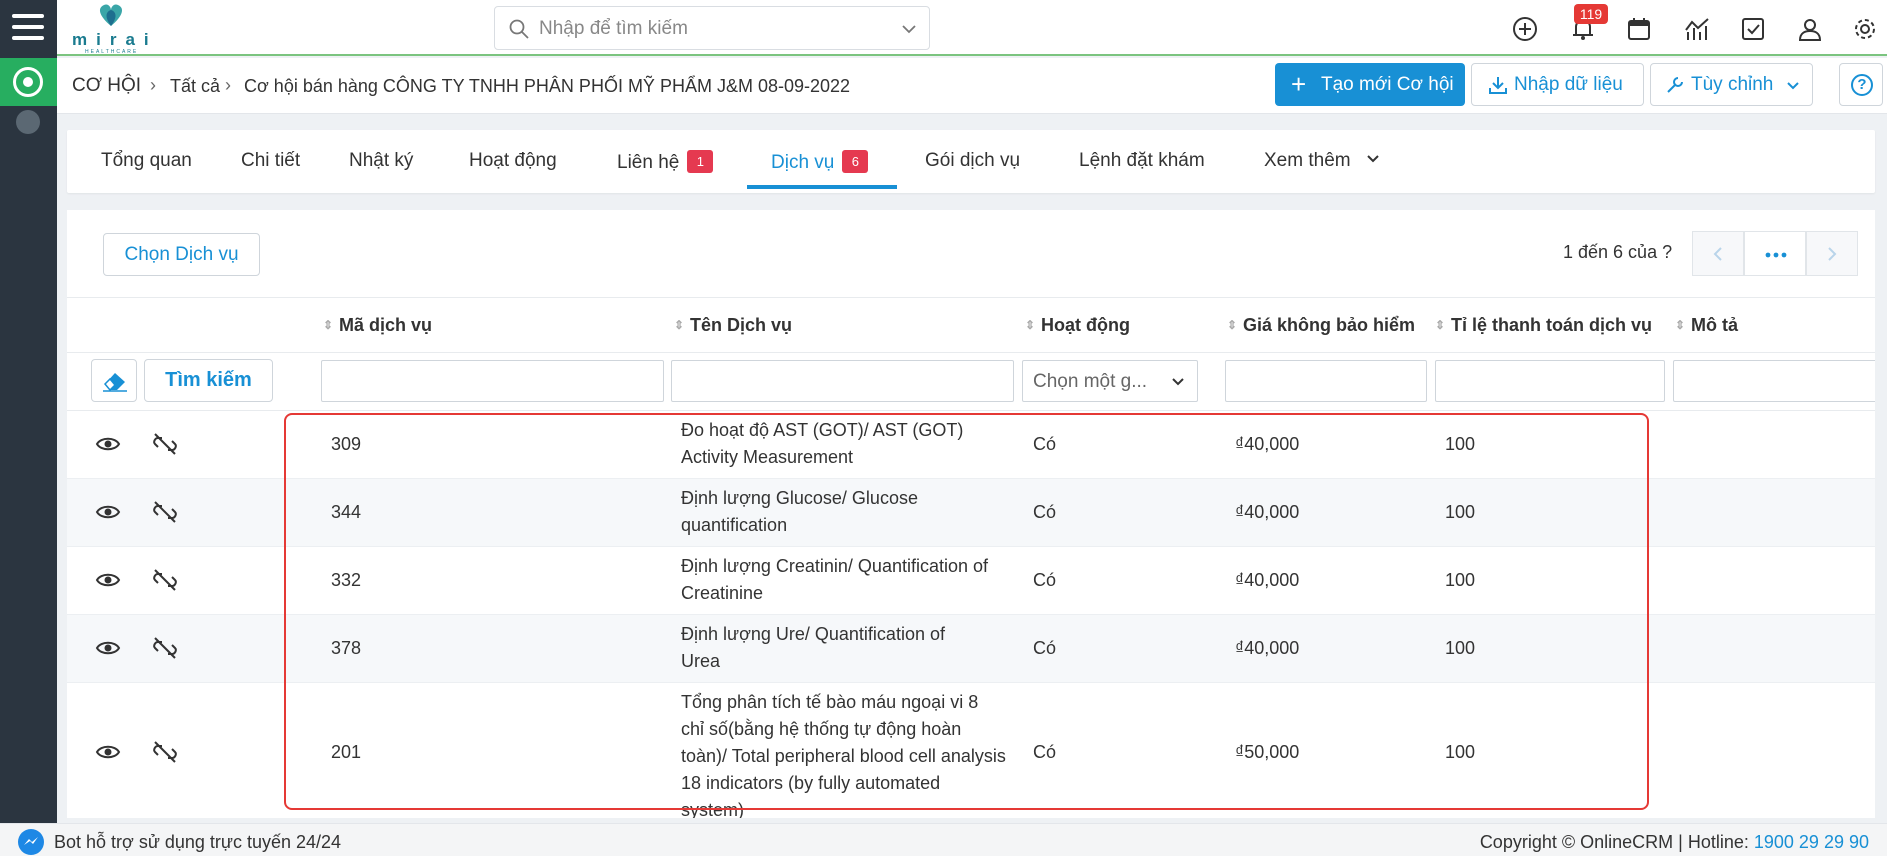 The height and width of the screenshot is (856, 1887). What do you see at coordinates (1775, 253) in the screenshot?
I see `page-options-button` at bounding box center [1775, 253].